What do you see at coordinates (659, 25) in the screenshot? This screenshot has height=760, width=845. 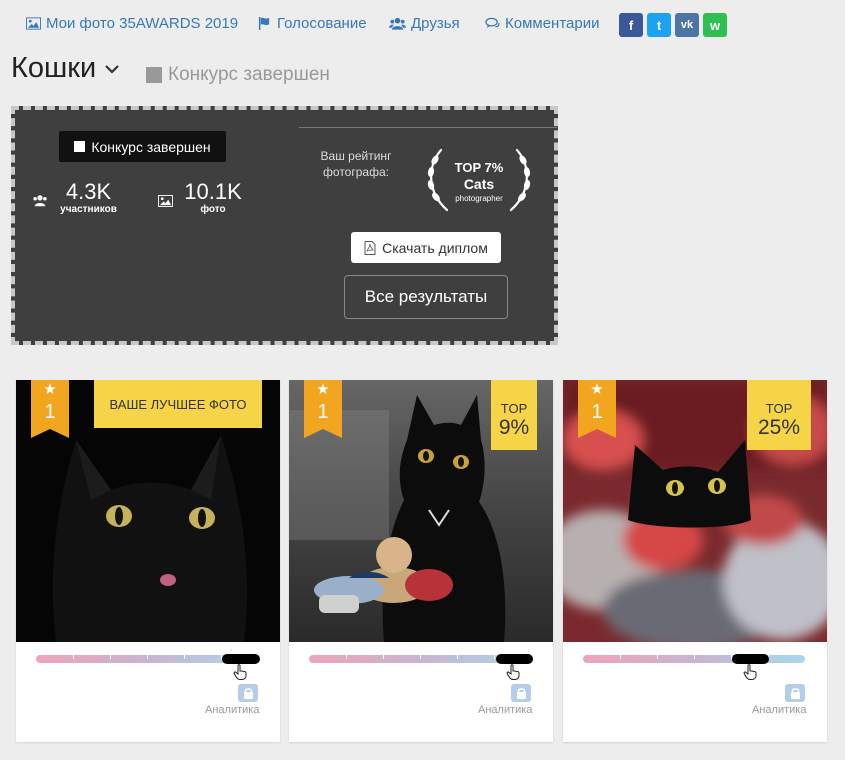 I see `twitter-icon: t` at bounding box center [659, 25].